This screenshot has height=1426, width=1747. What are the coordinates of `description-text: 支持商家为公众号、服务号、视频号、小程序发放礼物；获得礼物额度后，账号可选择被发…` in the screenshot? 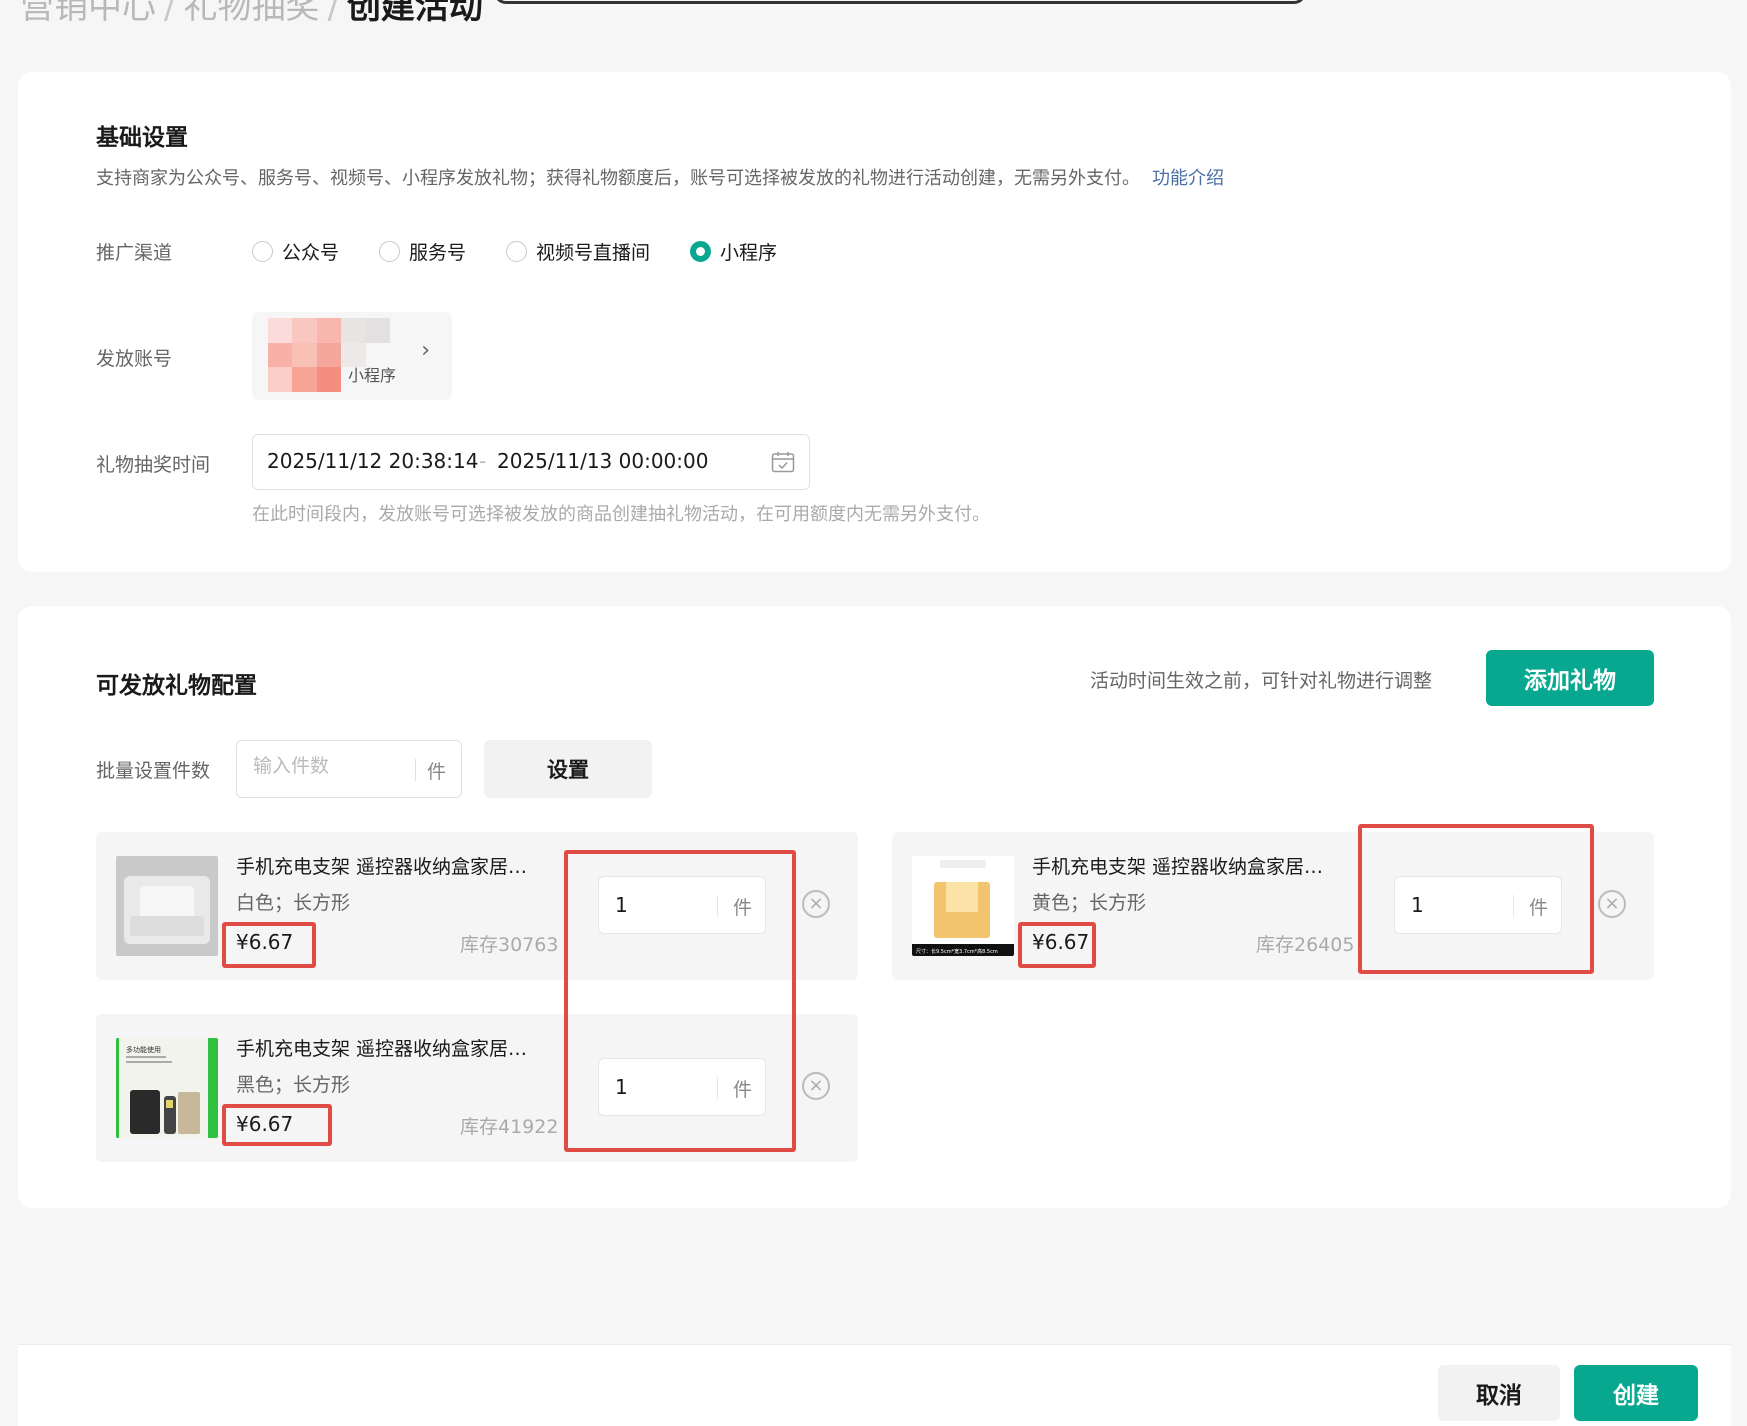 It's located at (618, 178).